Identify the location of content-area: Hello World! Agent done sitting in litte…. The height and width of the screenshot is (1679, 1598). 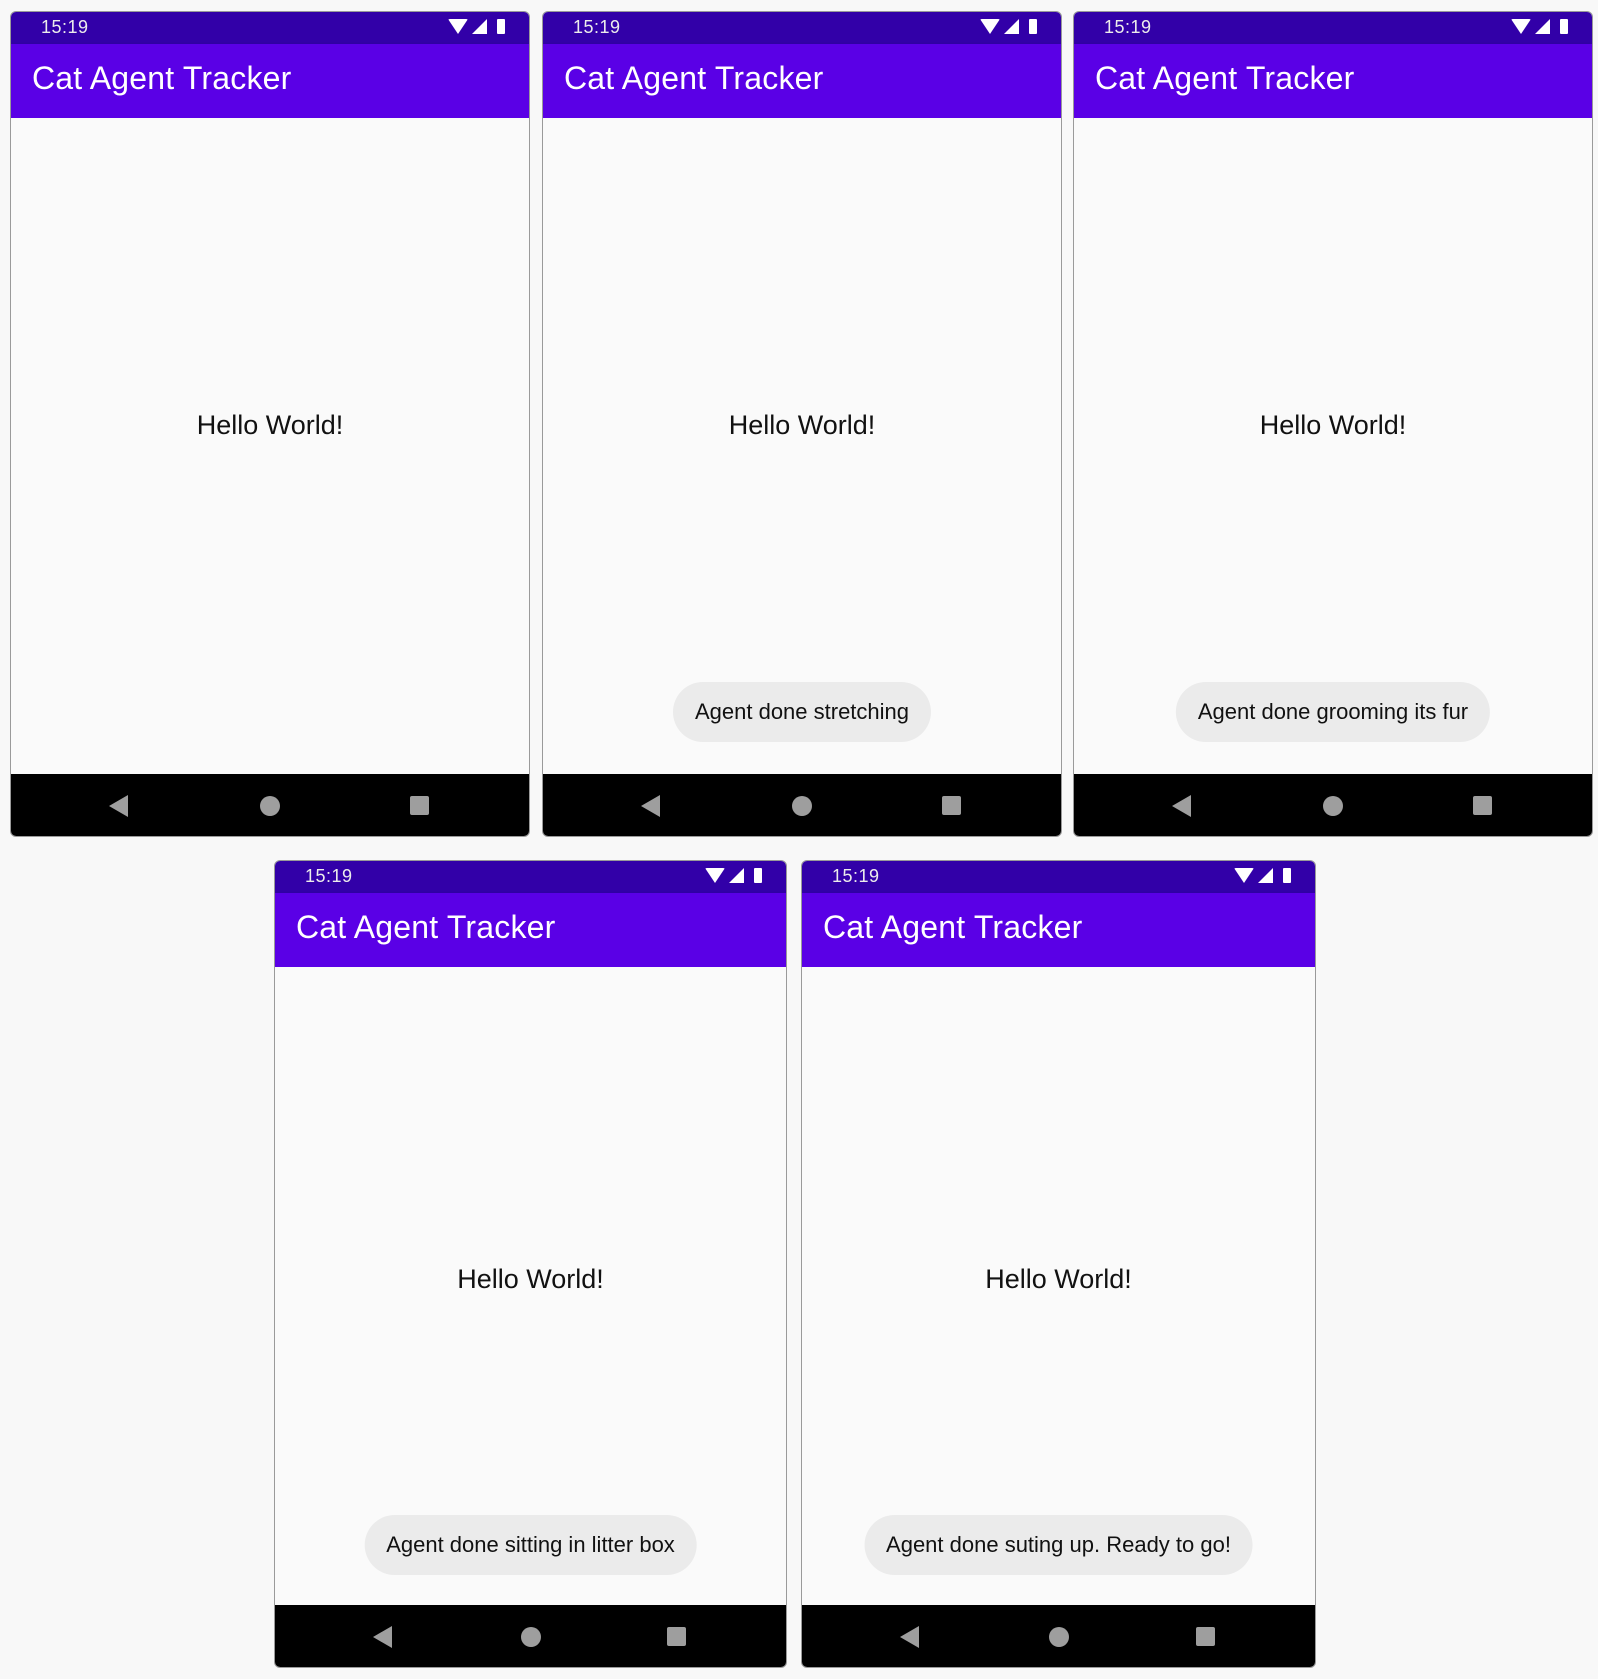
(530, 1286).